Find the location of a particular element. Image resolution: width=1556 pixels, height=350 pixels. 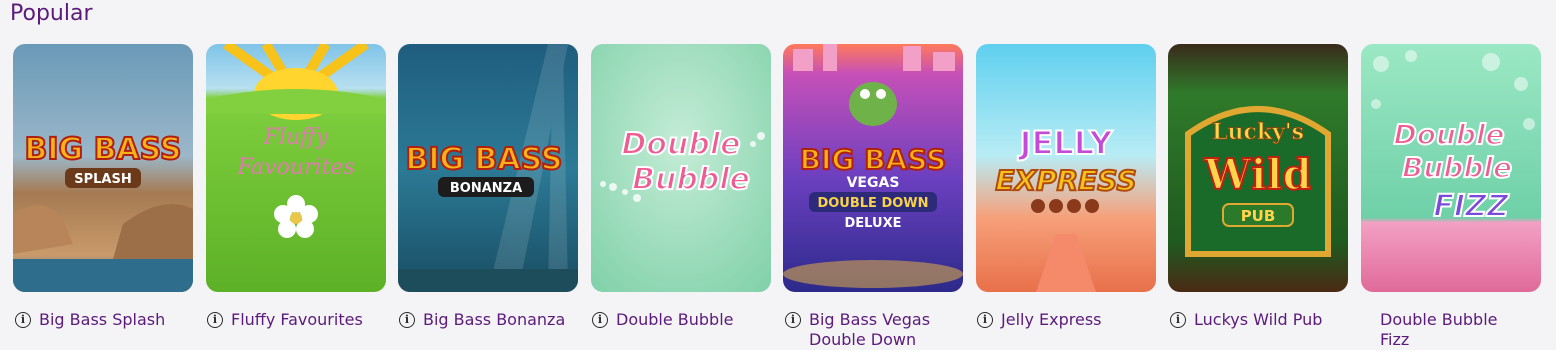

art-subtitle-3: DELUXE is located at coordinates (873, 223).